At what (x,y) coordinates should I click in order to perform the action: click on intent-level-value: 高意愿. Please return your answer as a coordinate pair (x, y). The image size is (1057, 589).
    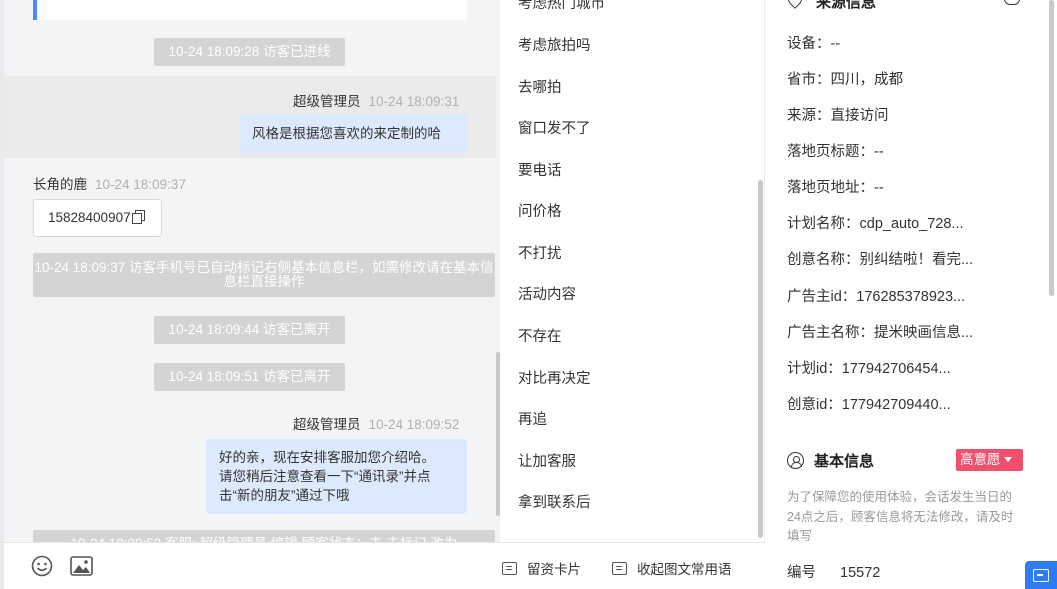
    Looking at the image, I should click on (980, 459).